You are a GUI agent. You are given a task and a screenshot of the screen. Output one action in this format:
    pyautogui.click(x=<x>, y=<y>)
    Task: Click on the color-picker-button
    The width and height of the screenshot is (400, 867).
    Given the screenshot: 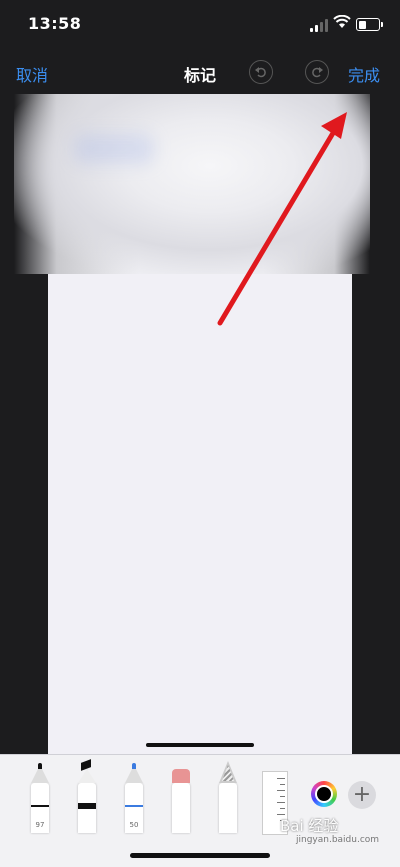 What is the action you would take?
    pyautogui.click(x=324, y=794)
    